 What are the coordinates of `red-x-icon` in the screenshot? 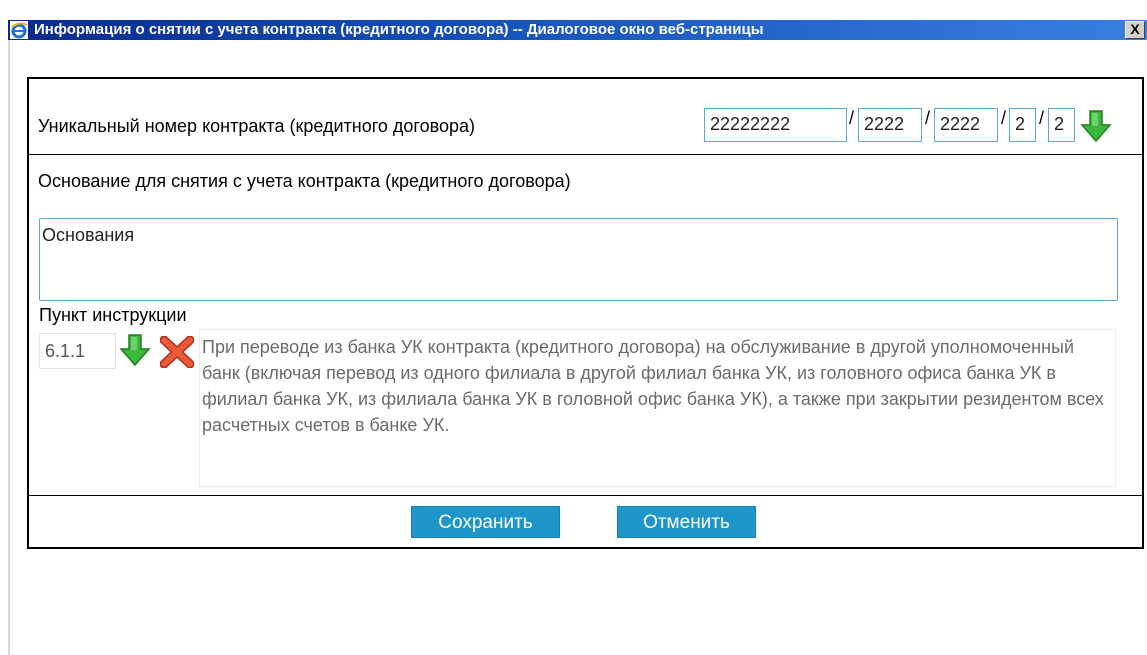 It's located at (177, 352).